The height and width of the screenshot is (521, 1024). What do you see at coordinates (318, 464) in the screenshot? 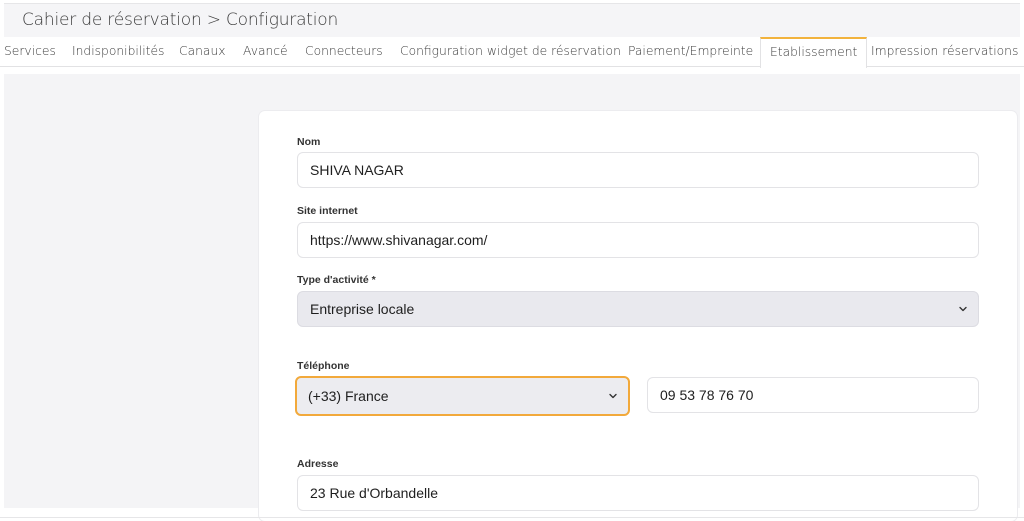
I see `adresse-label: Adresse` at bounding box center [318, 464].